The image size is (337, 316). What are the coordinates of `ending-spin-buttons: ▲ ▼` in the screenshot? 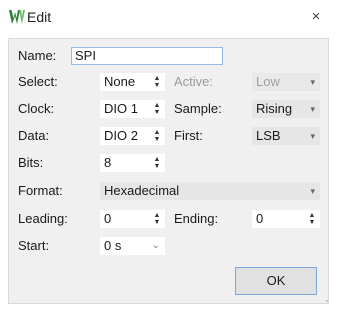 It's located at (312, 219).